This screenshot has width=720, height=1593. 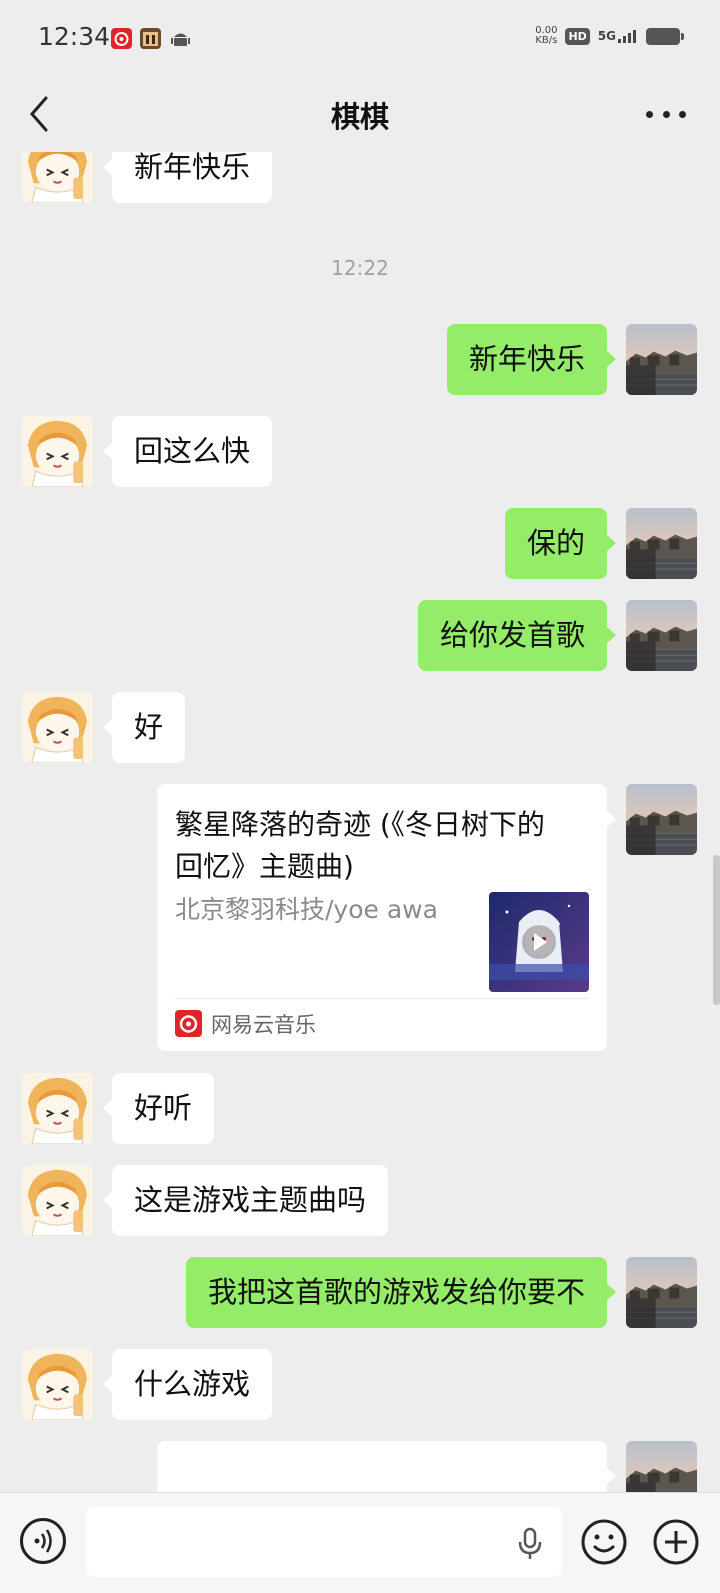 What do you see at coordinates (666, 114) in the screenshot?
I see `more-dots-icon` at bounding box center [666, 114].